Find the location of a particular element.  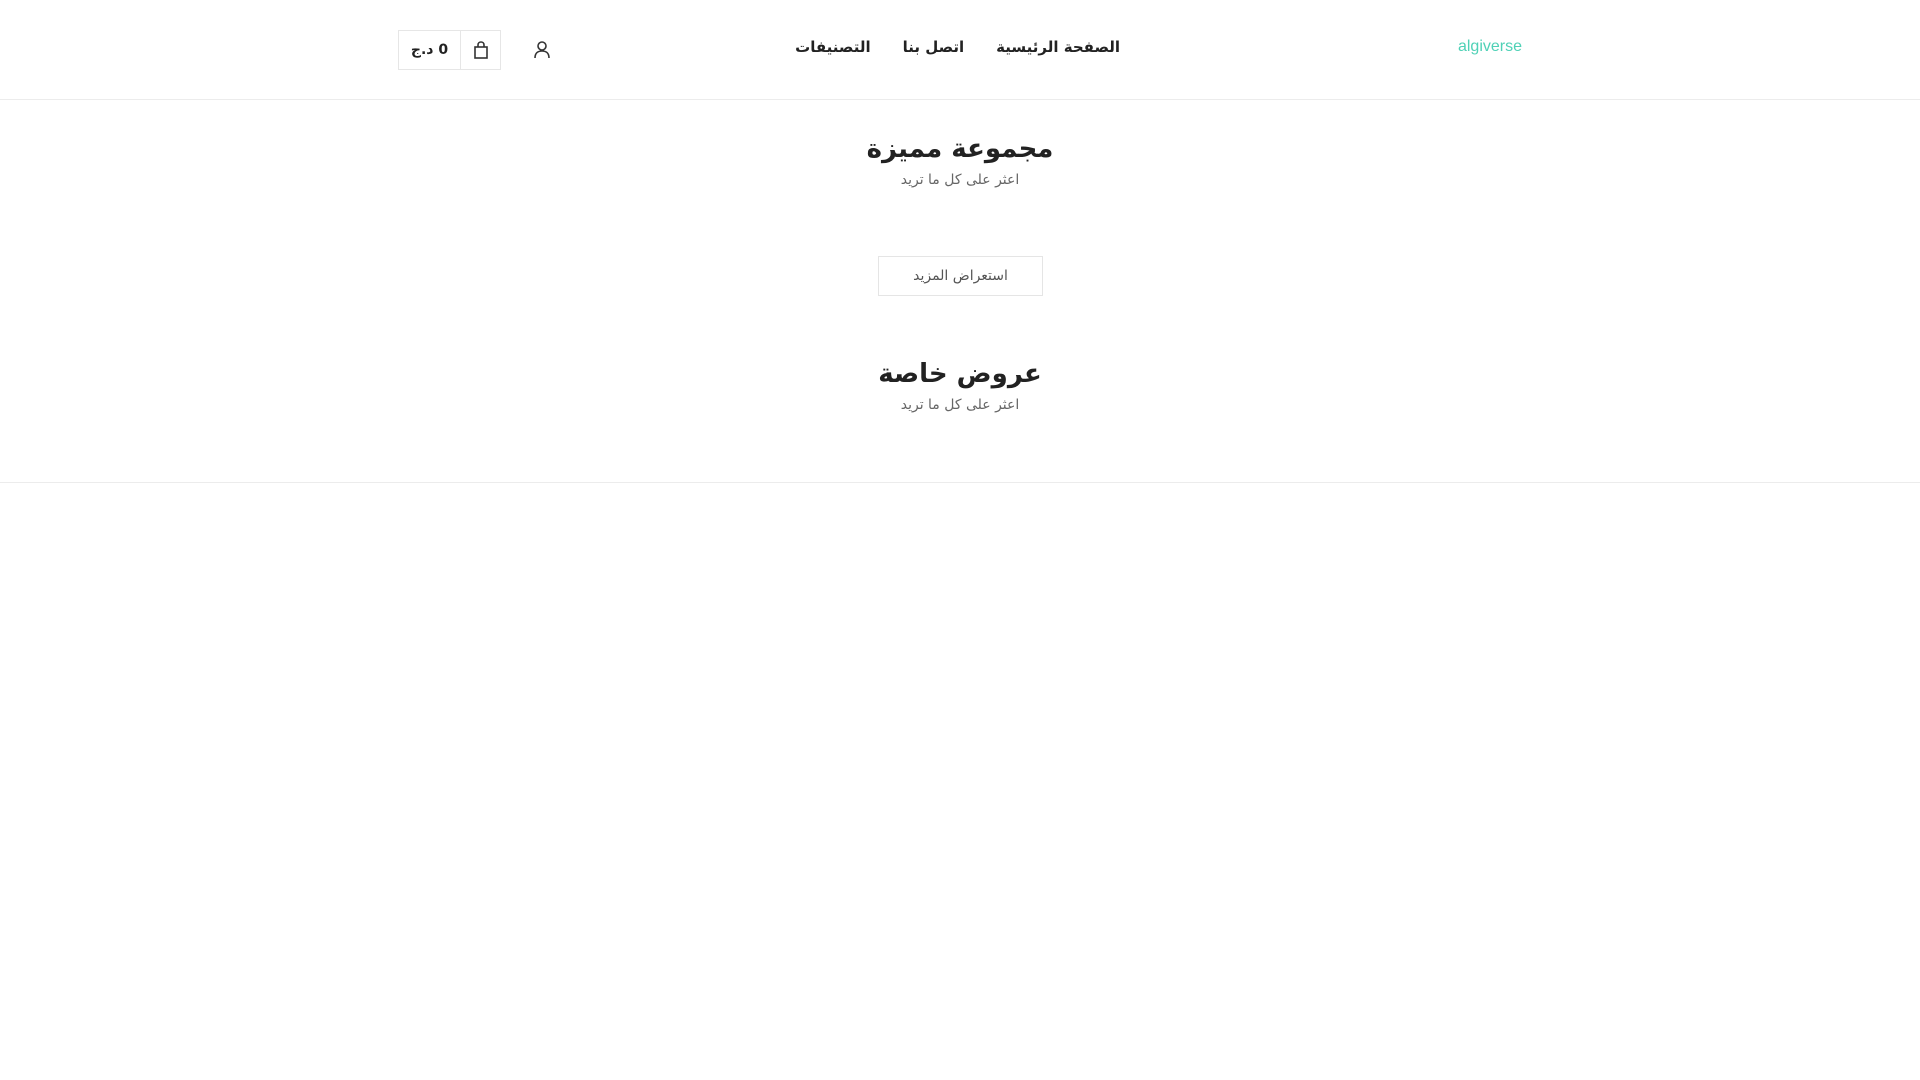

featured-subtitle: اعثر على كل ما تريد is located at coordinates (960, 180).